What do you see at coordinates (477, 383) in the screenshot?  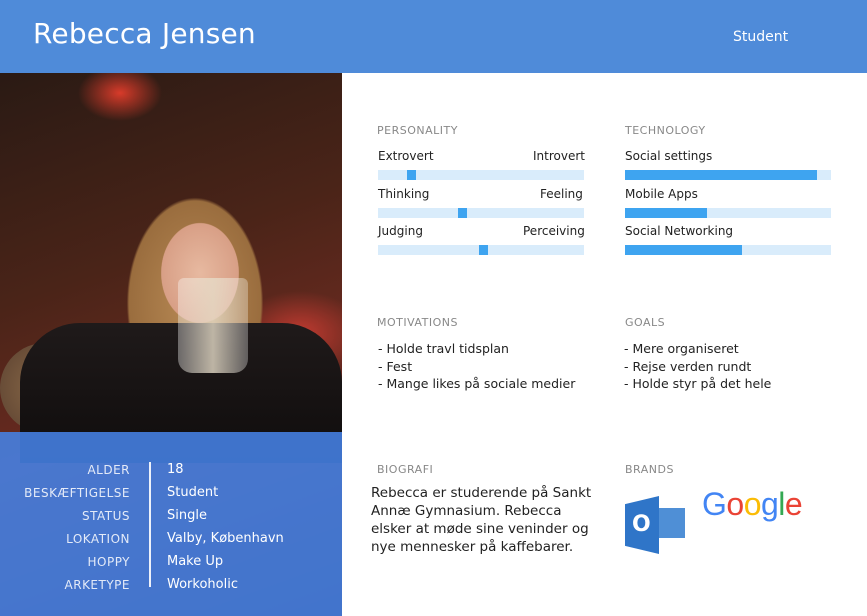 I see `list-item: - Mange likes på sociale medier` at bounding box center [477, 383].